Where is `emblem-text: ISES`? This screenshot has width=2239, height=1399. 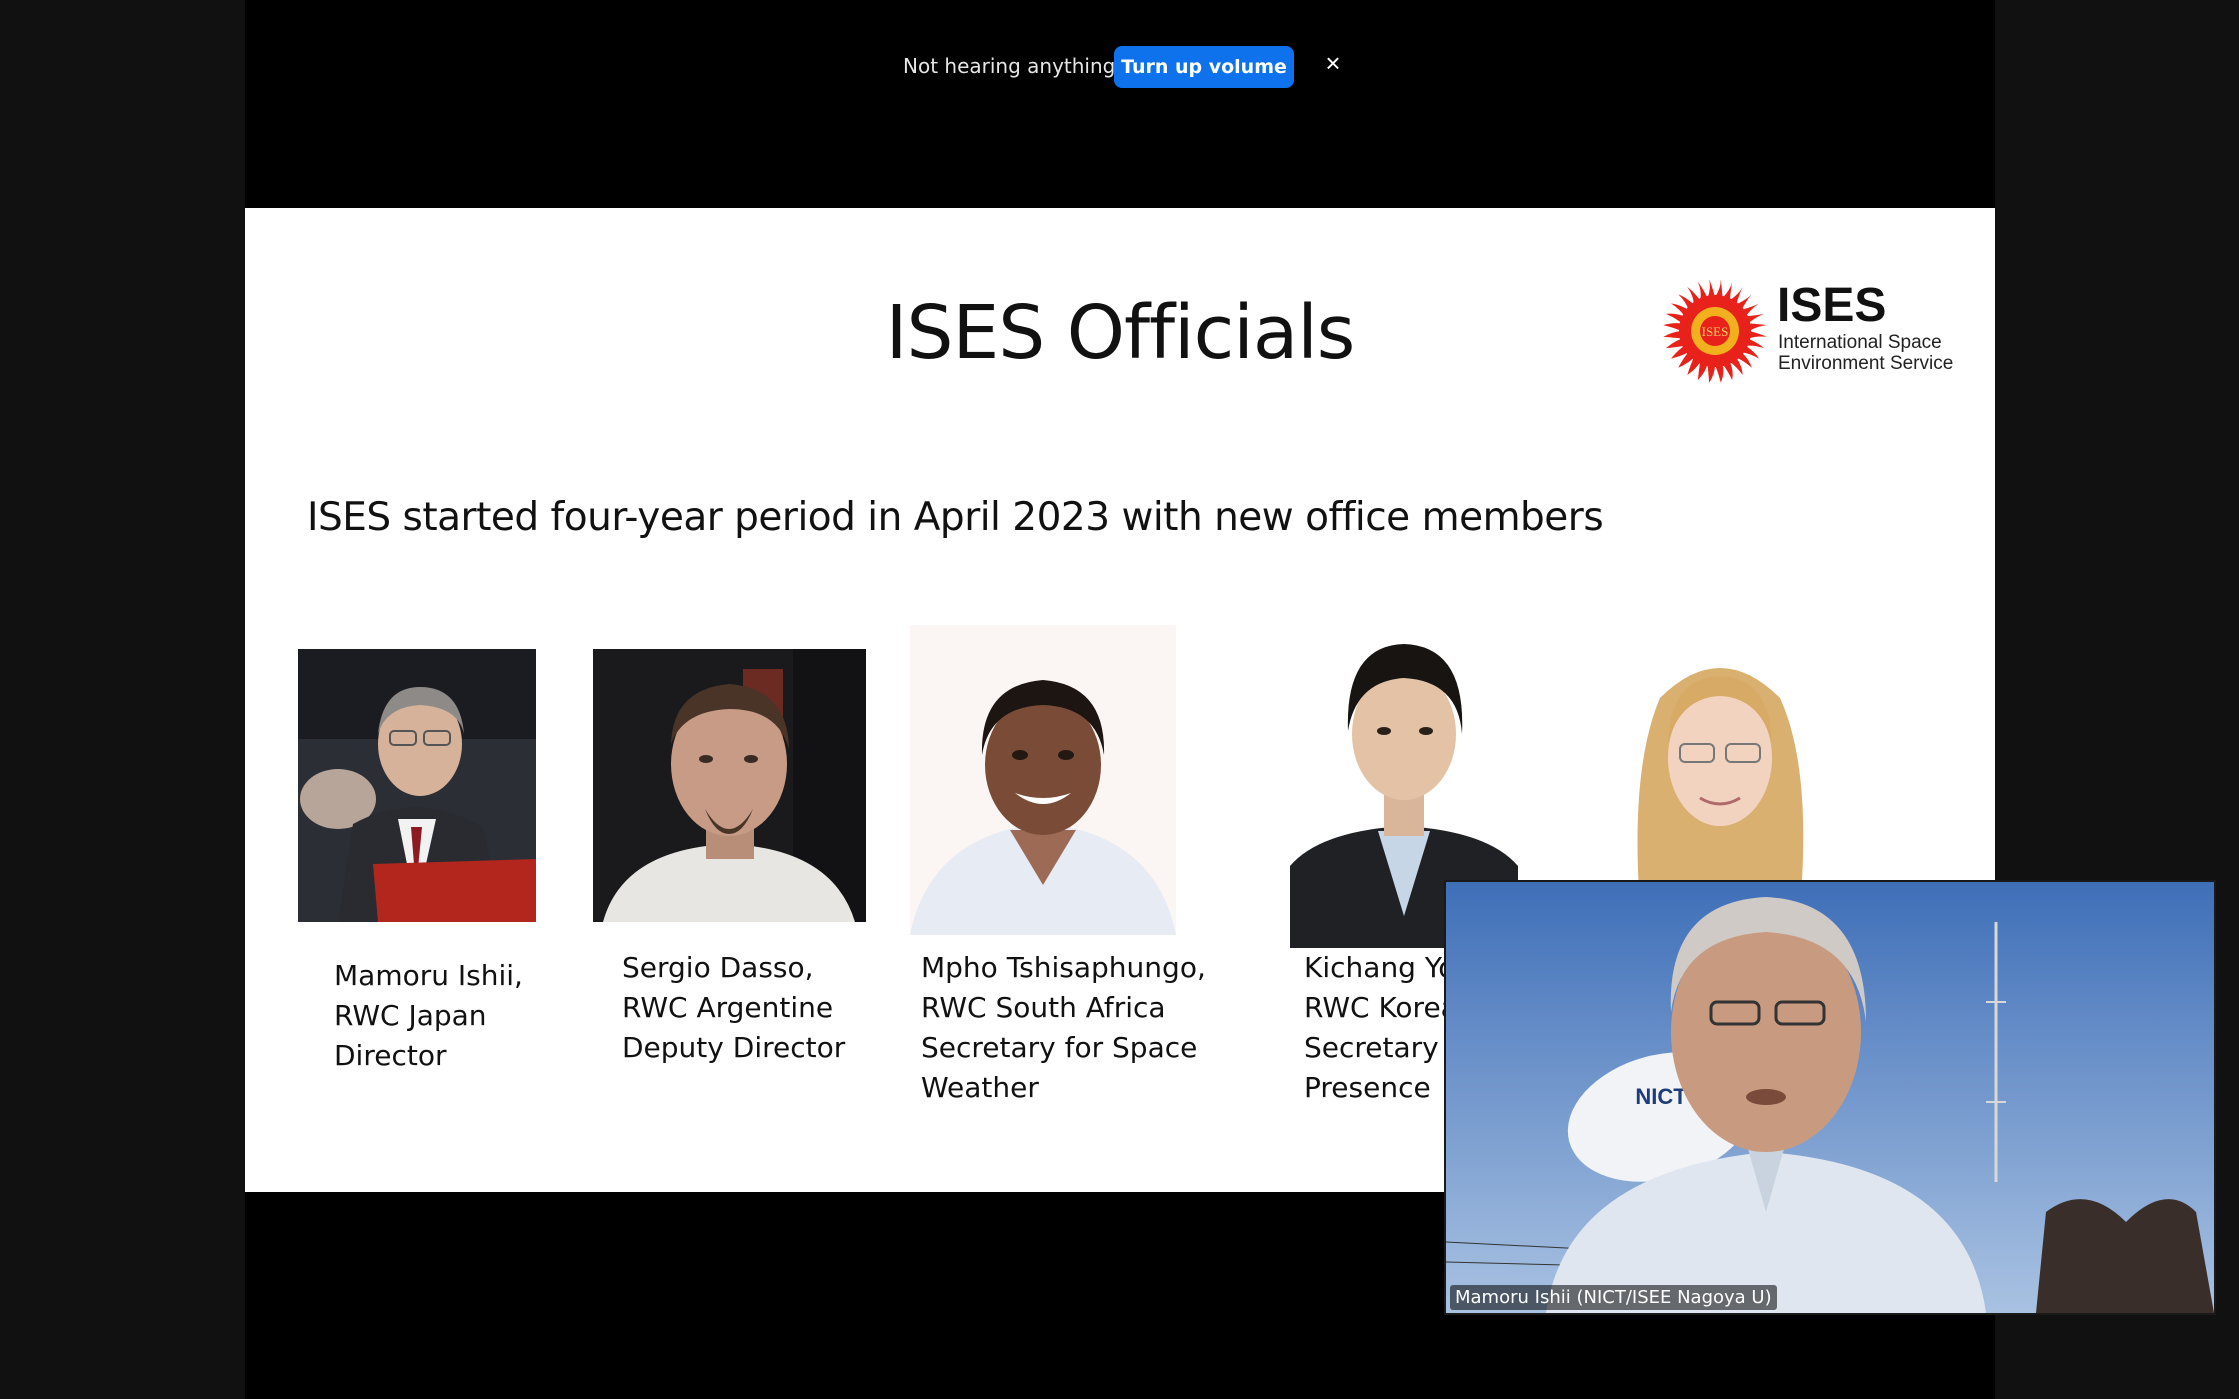
emblem-text: ISES is located at coordinates (1715, 331).